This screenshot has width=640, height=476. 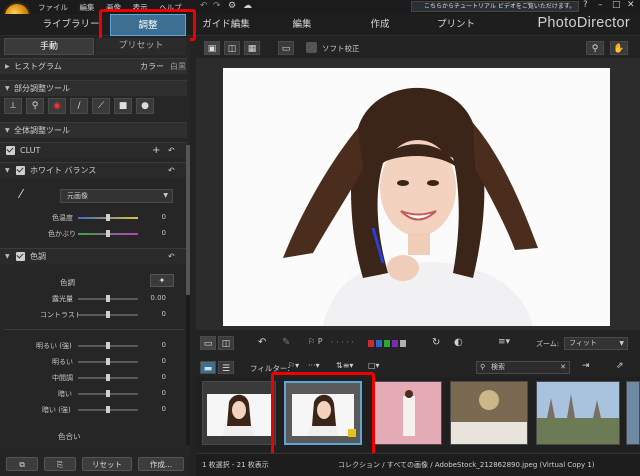 What do you see at coordinates (226, 343) in the screenshot?
I see `split-view-icon: ◫` at bounding box center [226, 343].